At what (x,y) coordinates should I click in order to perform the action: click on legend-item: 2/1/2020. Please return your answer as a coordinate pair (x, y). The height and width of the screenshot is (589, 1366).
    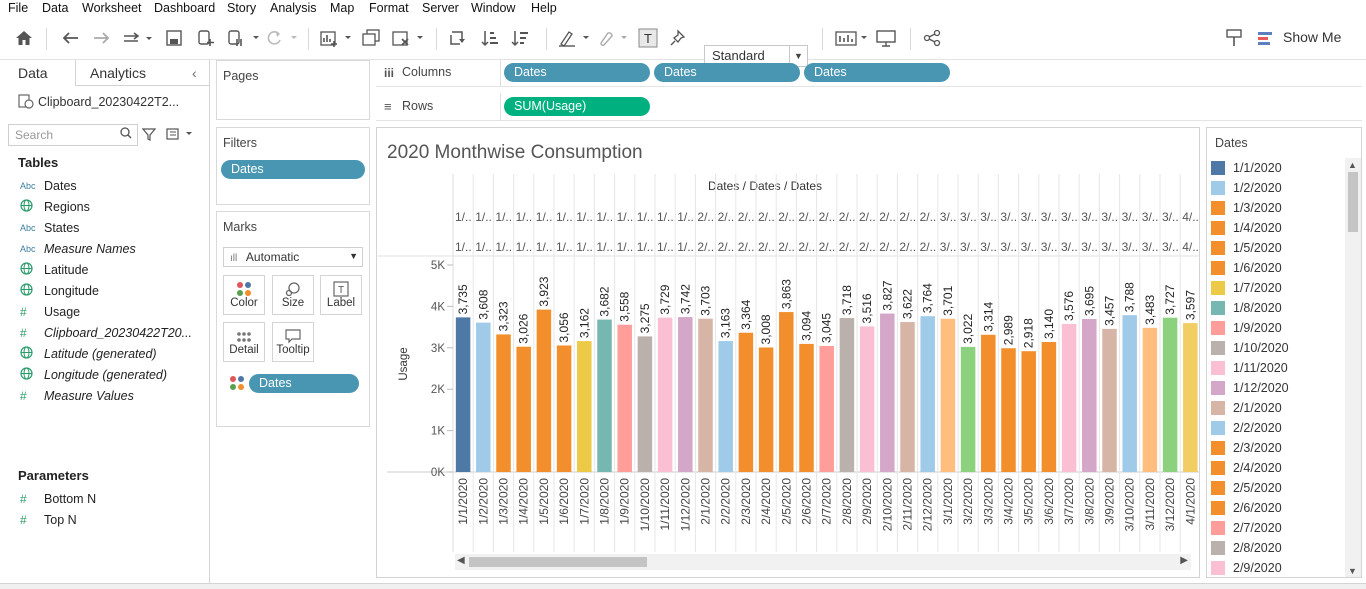
    Looking at the image, I should click on (1246, 408).